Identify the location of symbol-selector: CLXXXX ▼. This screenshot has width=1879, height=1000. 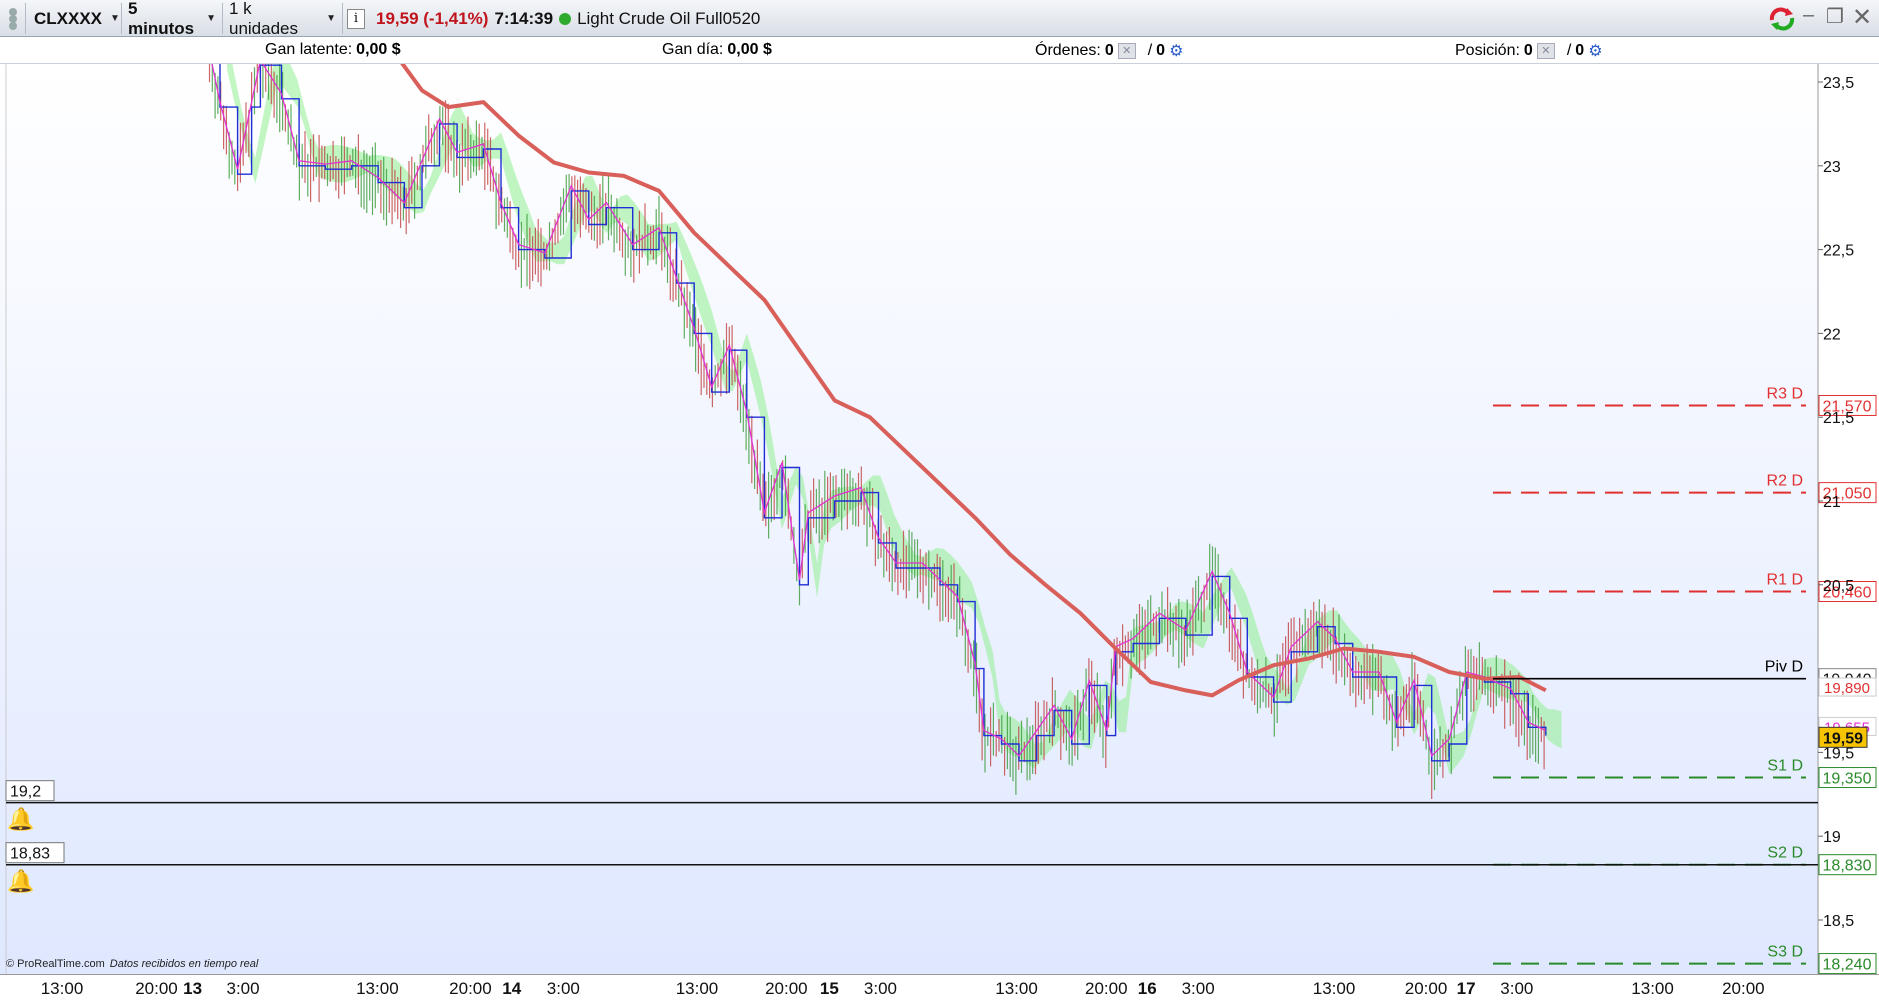
(75, 18).